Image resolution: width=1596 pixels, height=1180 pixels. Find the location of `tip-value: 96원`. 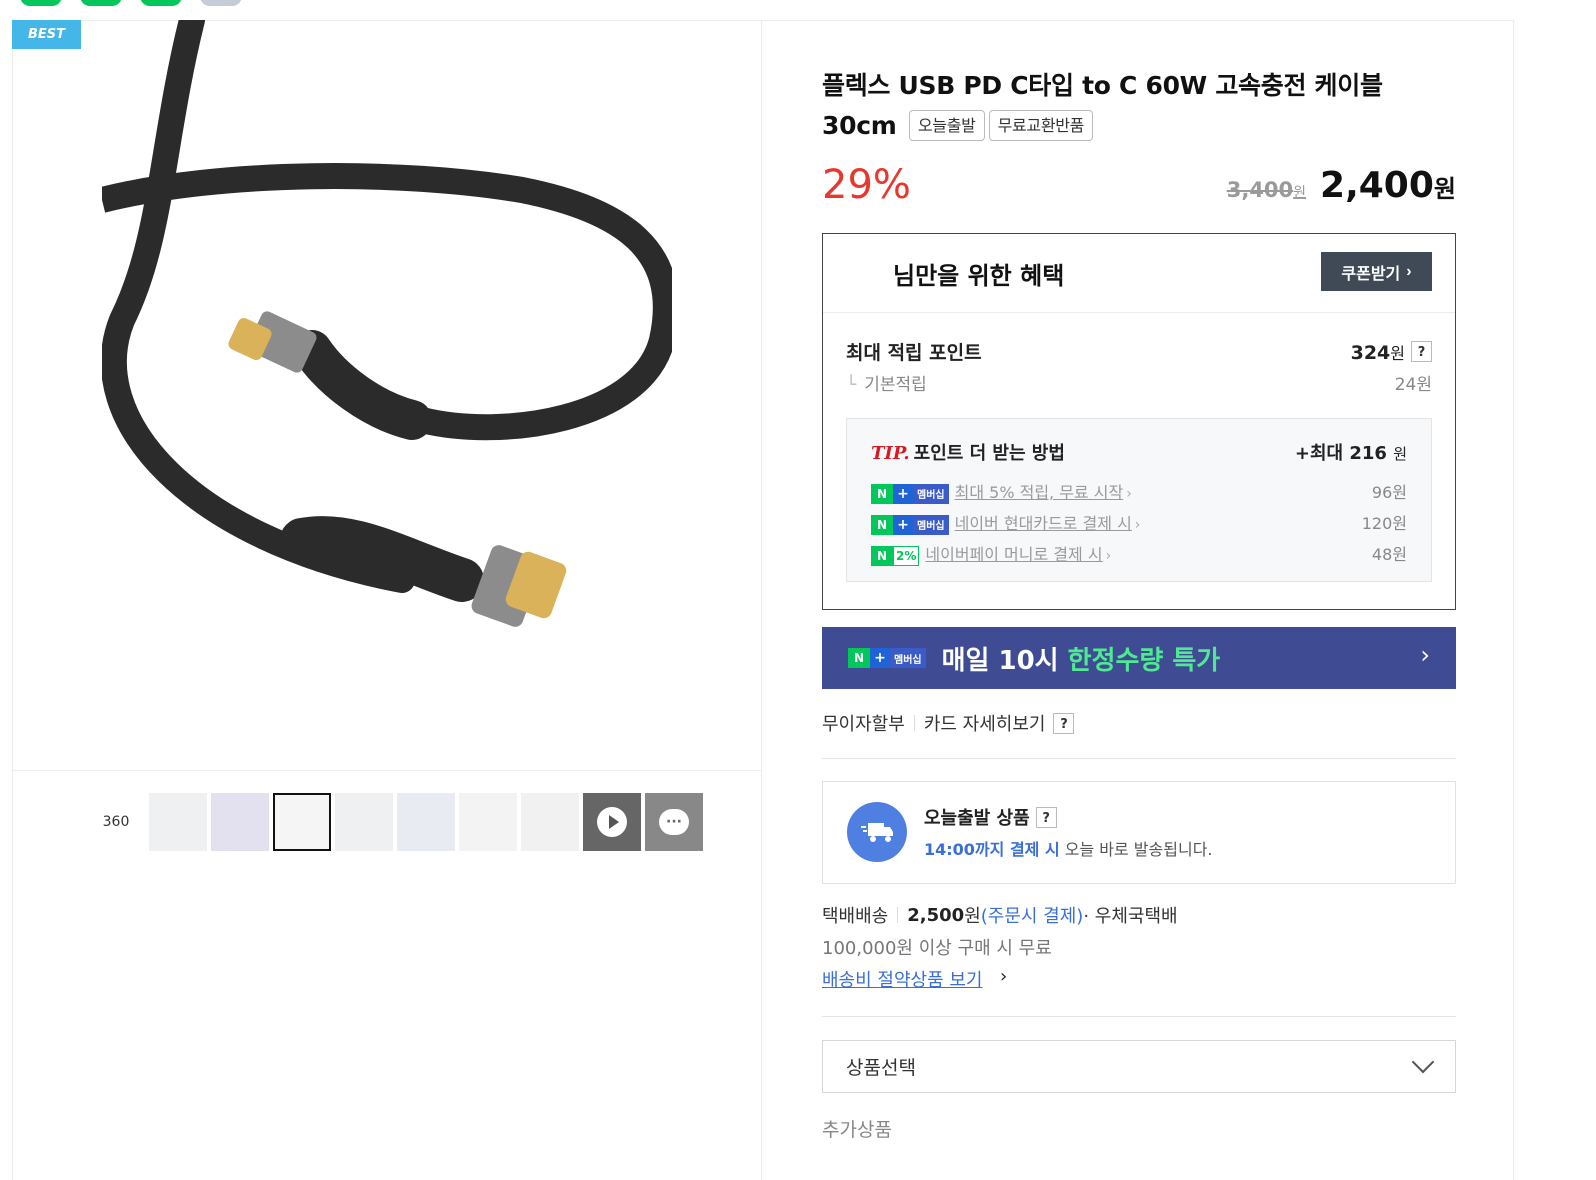

tip-value: 96원 is located at coordinates (1389, 493).